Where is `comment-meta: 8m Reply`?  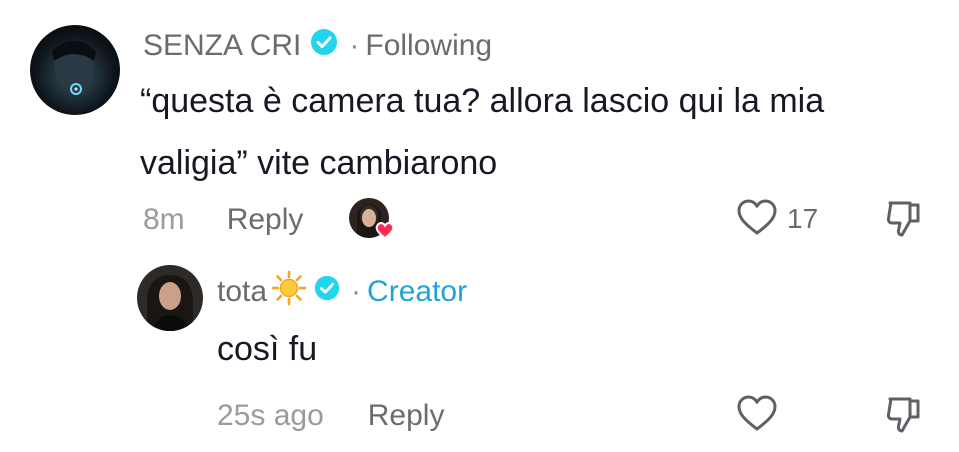
comment-meta: 8m Reply is located at coordinates (223, 220).